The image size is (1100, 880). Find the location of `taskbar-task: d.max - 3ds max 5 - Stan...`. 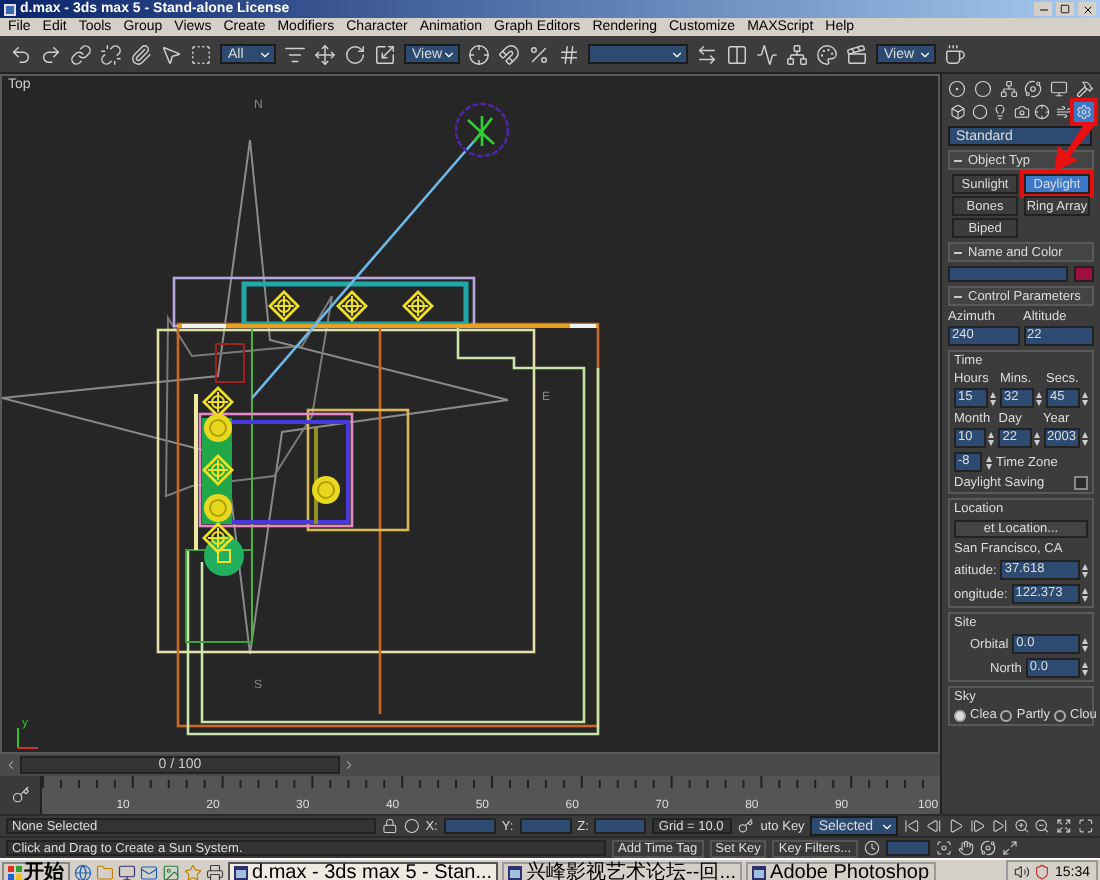

taskbar-task: d.max - 3ds max 5 - Stan... is located at coordinates (363, 870).